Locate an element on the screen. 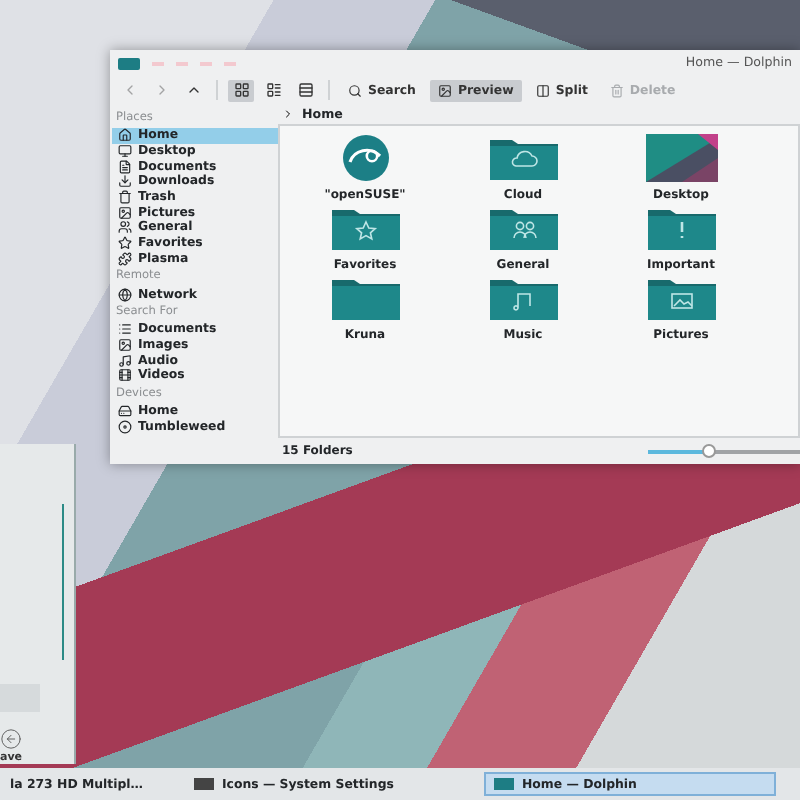  back-icon is located at coordinates (11, 739).